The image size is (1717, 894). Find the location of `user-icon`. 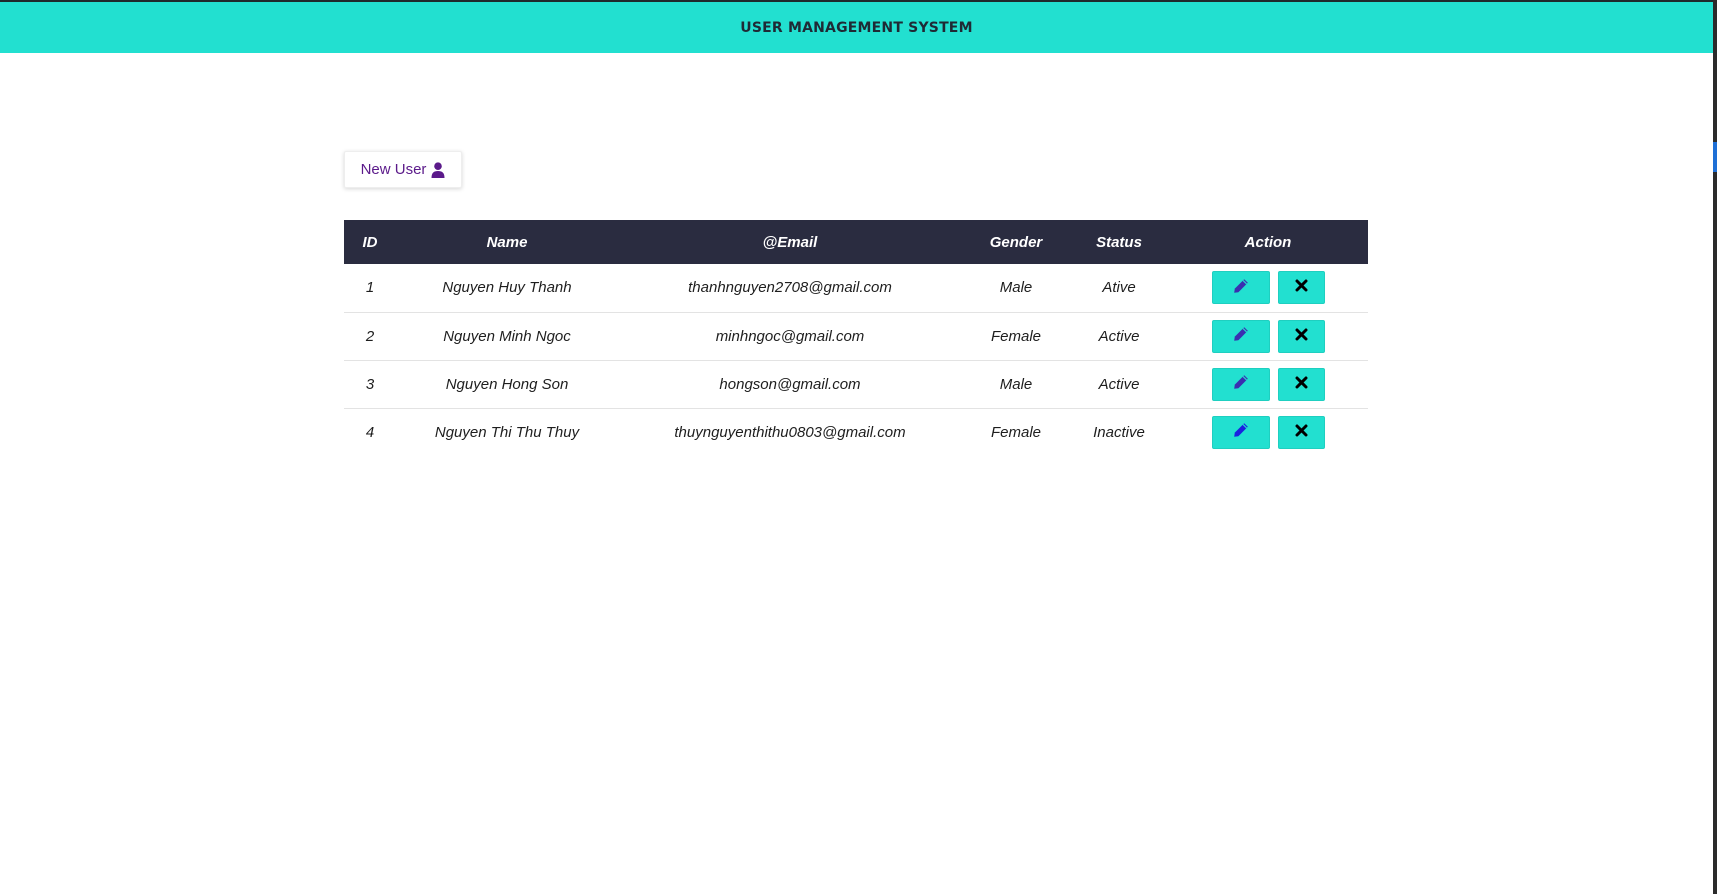

user-icon is located at coordinates (438, 169).